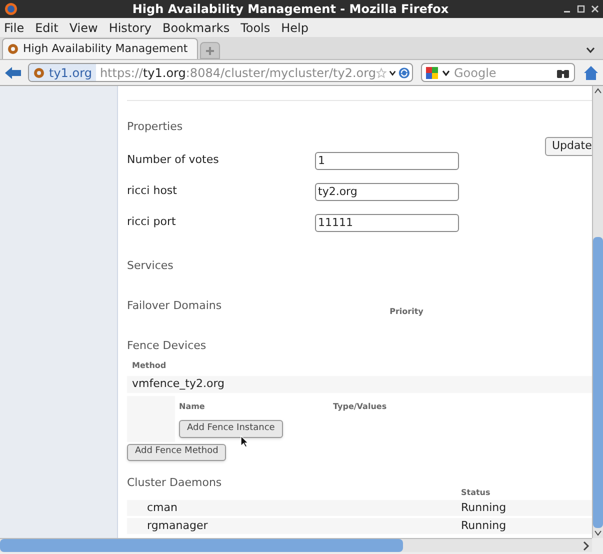 This screenshot has height=554, width=603. What do you see at coordinates (150, 366) in the screenshot?
I see `column-header: Method` at bounding box center [150, 366].